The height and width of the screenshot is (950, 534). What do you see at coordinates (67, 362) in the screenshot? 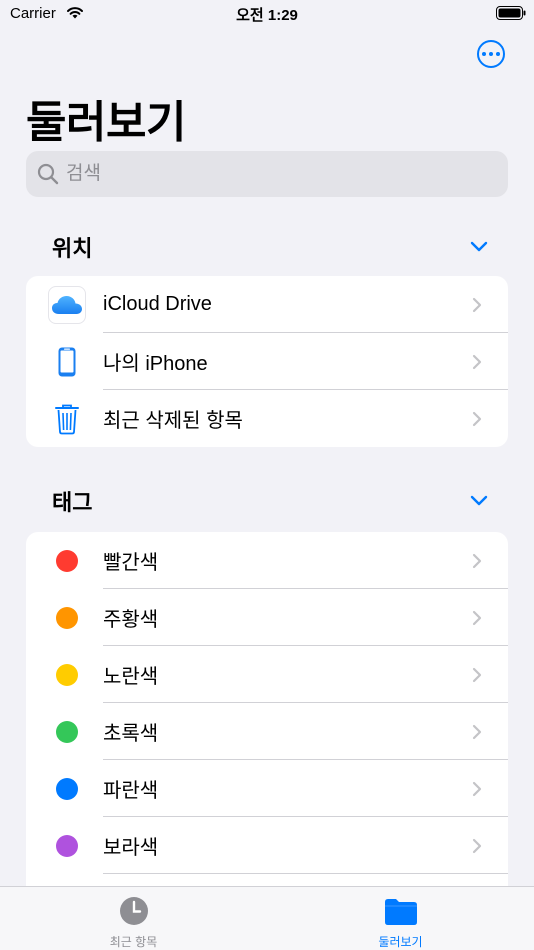
I see `iphone-icon` at bounding box center [67, 362].